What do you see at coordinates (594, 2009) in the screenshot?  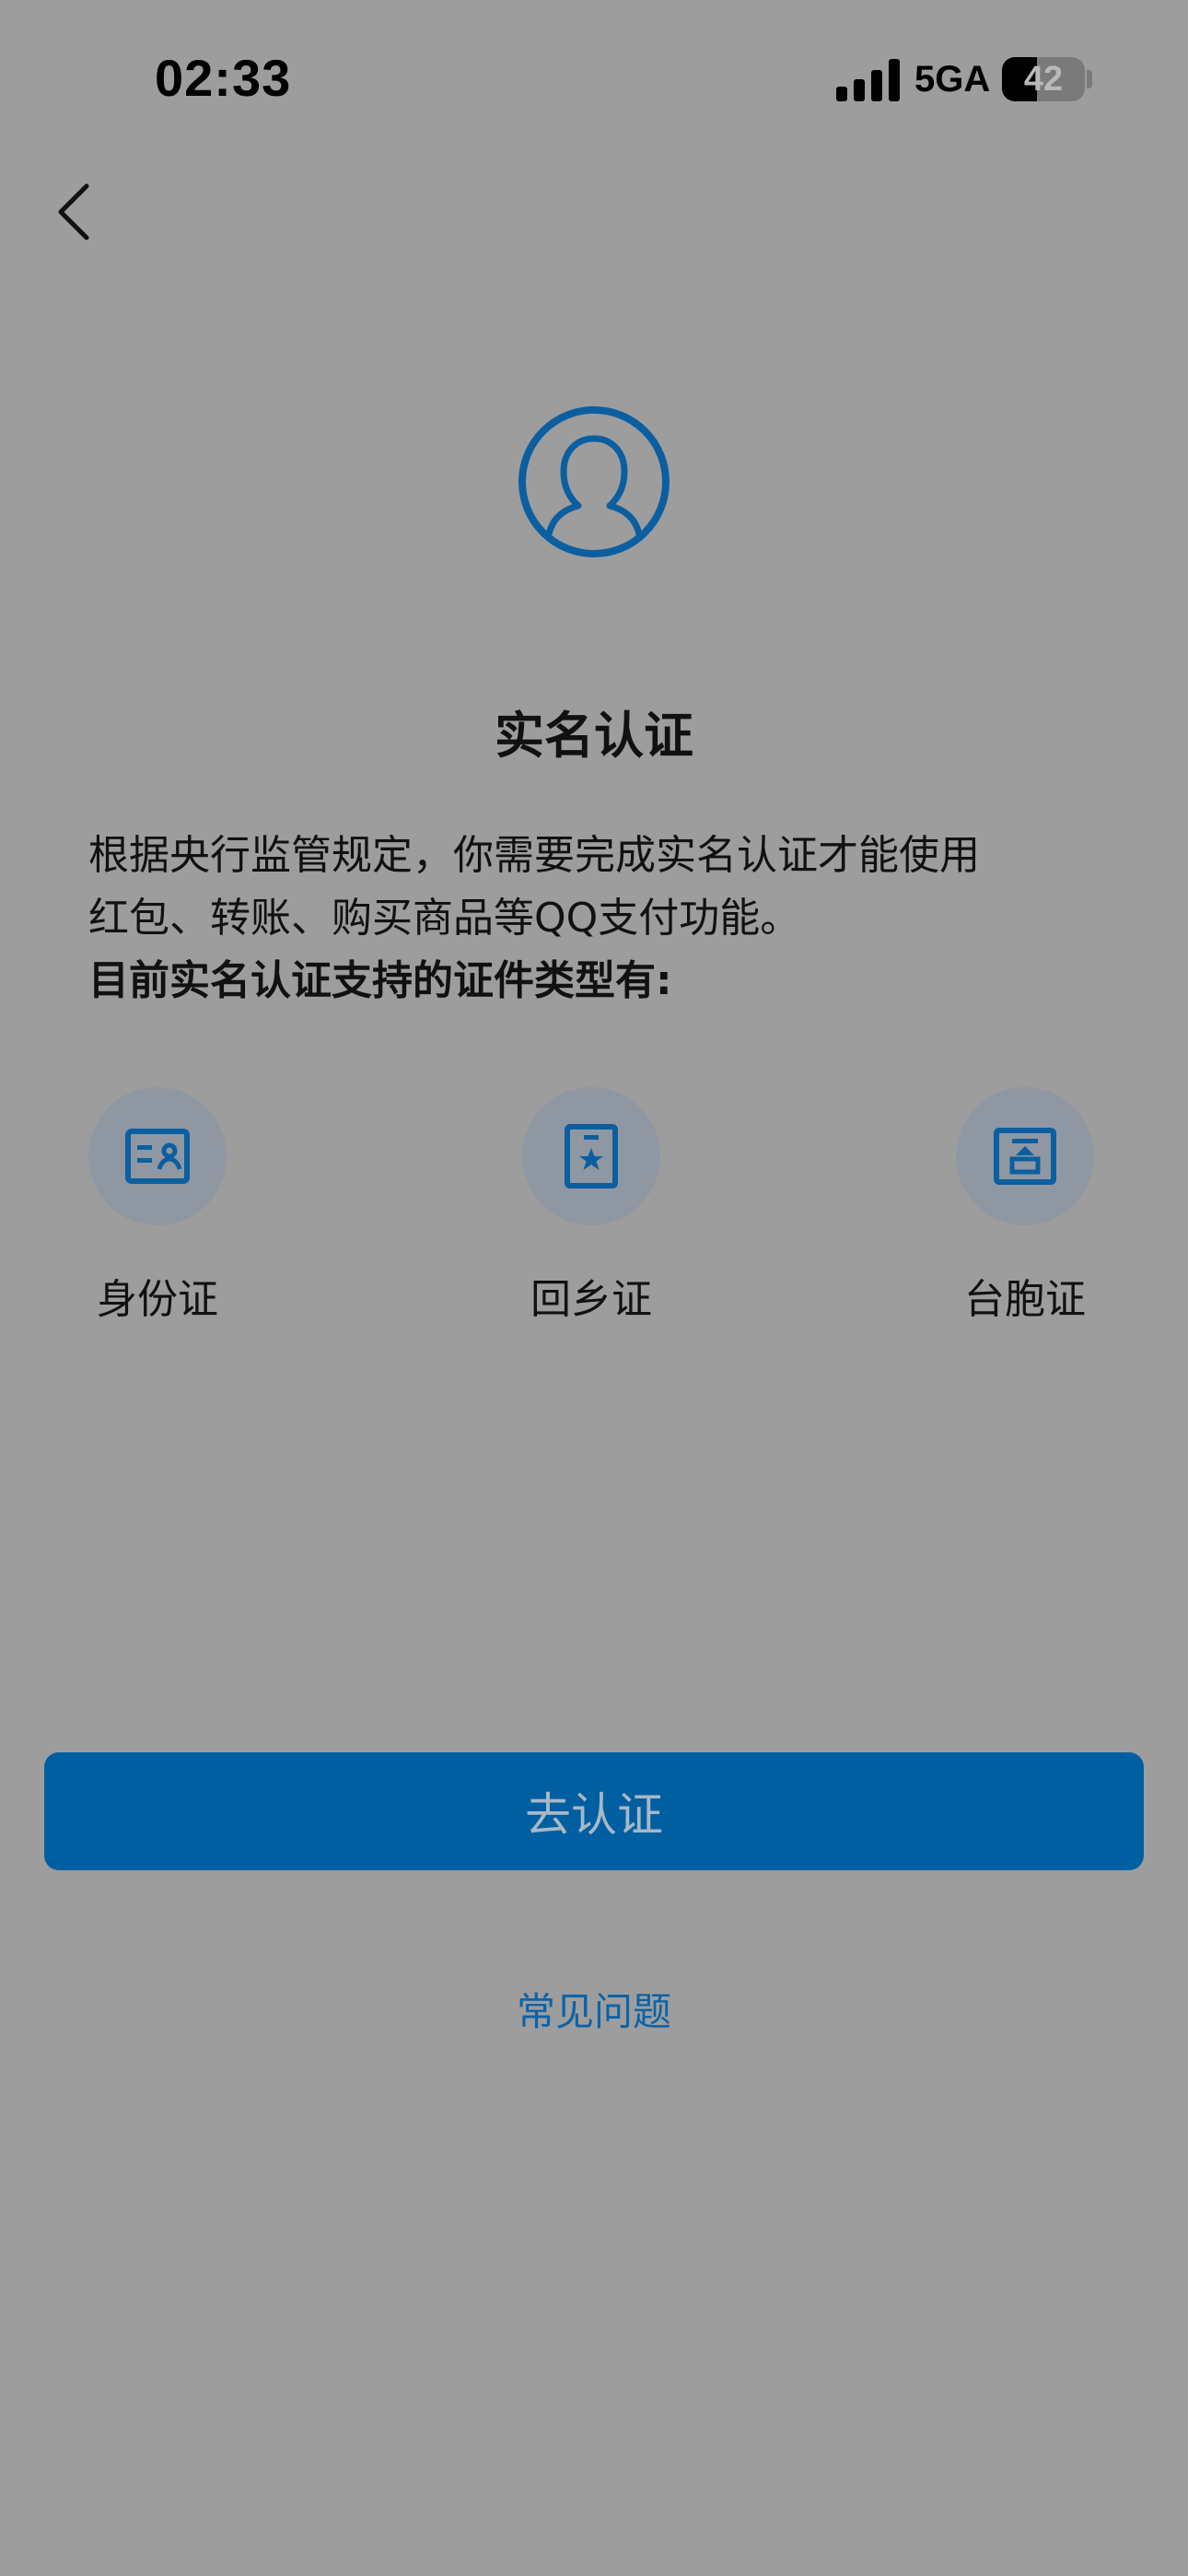 I see `faq-link: 常见问题` at bounding box center [594, 2009].